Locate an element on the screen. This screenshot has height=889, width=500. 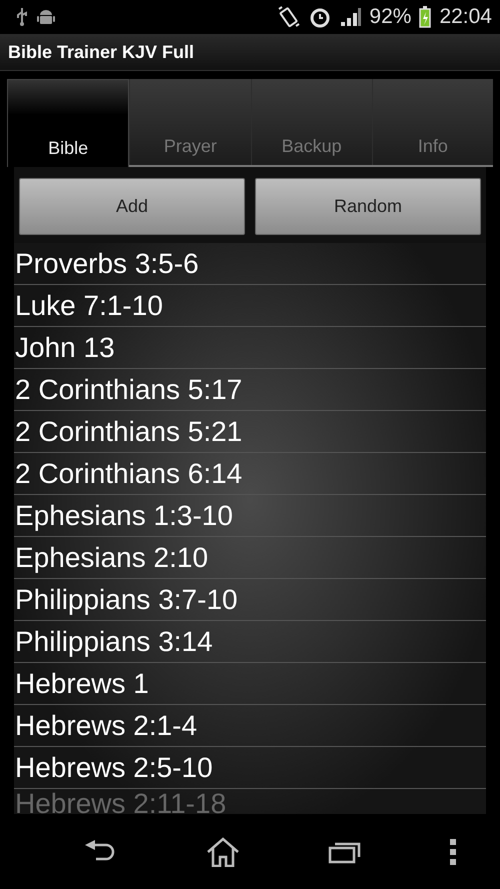
usb-icon is located at coordinates (22, 17).